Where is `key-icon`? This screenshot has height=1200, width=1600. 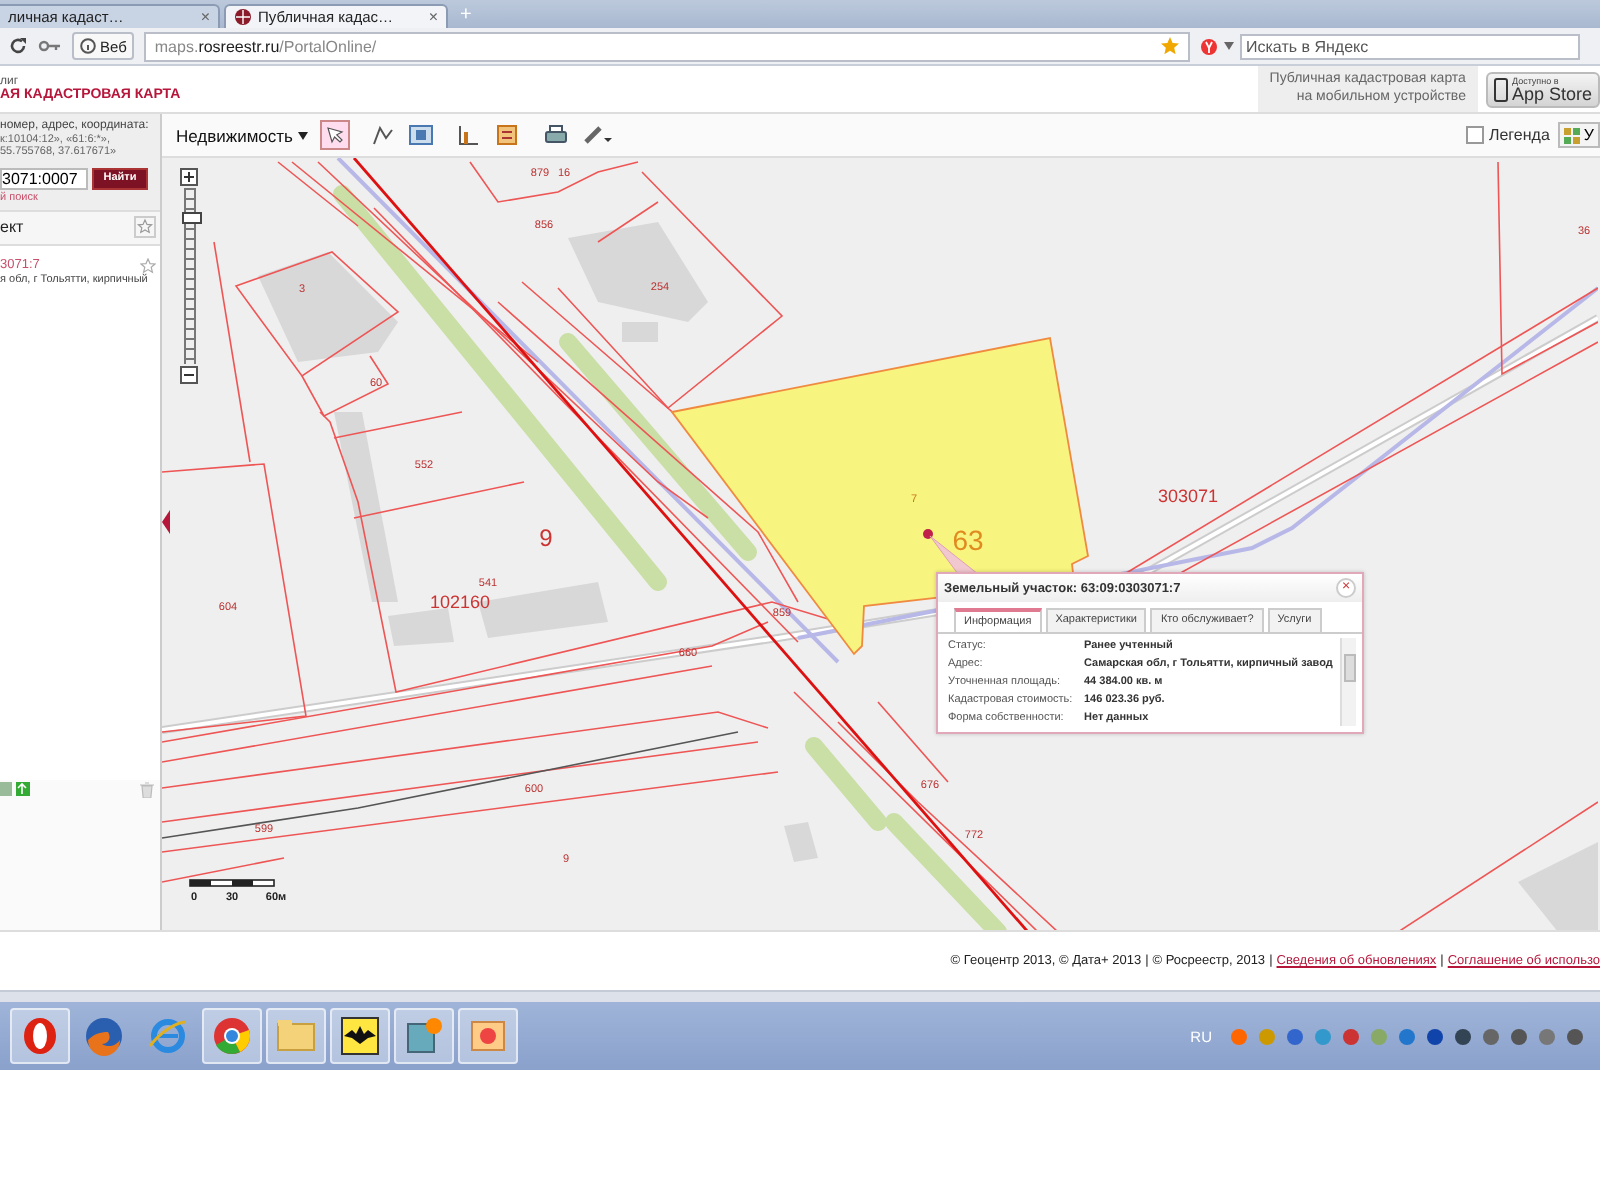 key-icon is located at coordinates (50, 46).